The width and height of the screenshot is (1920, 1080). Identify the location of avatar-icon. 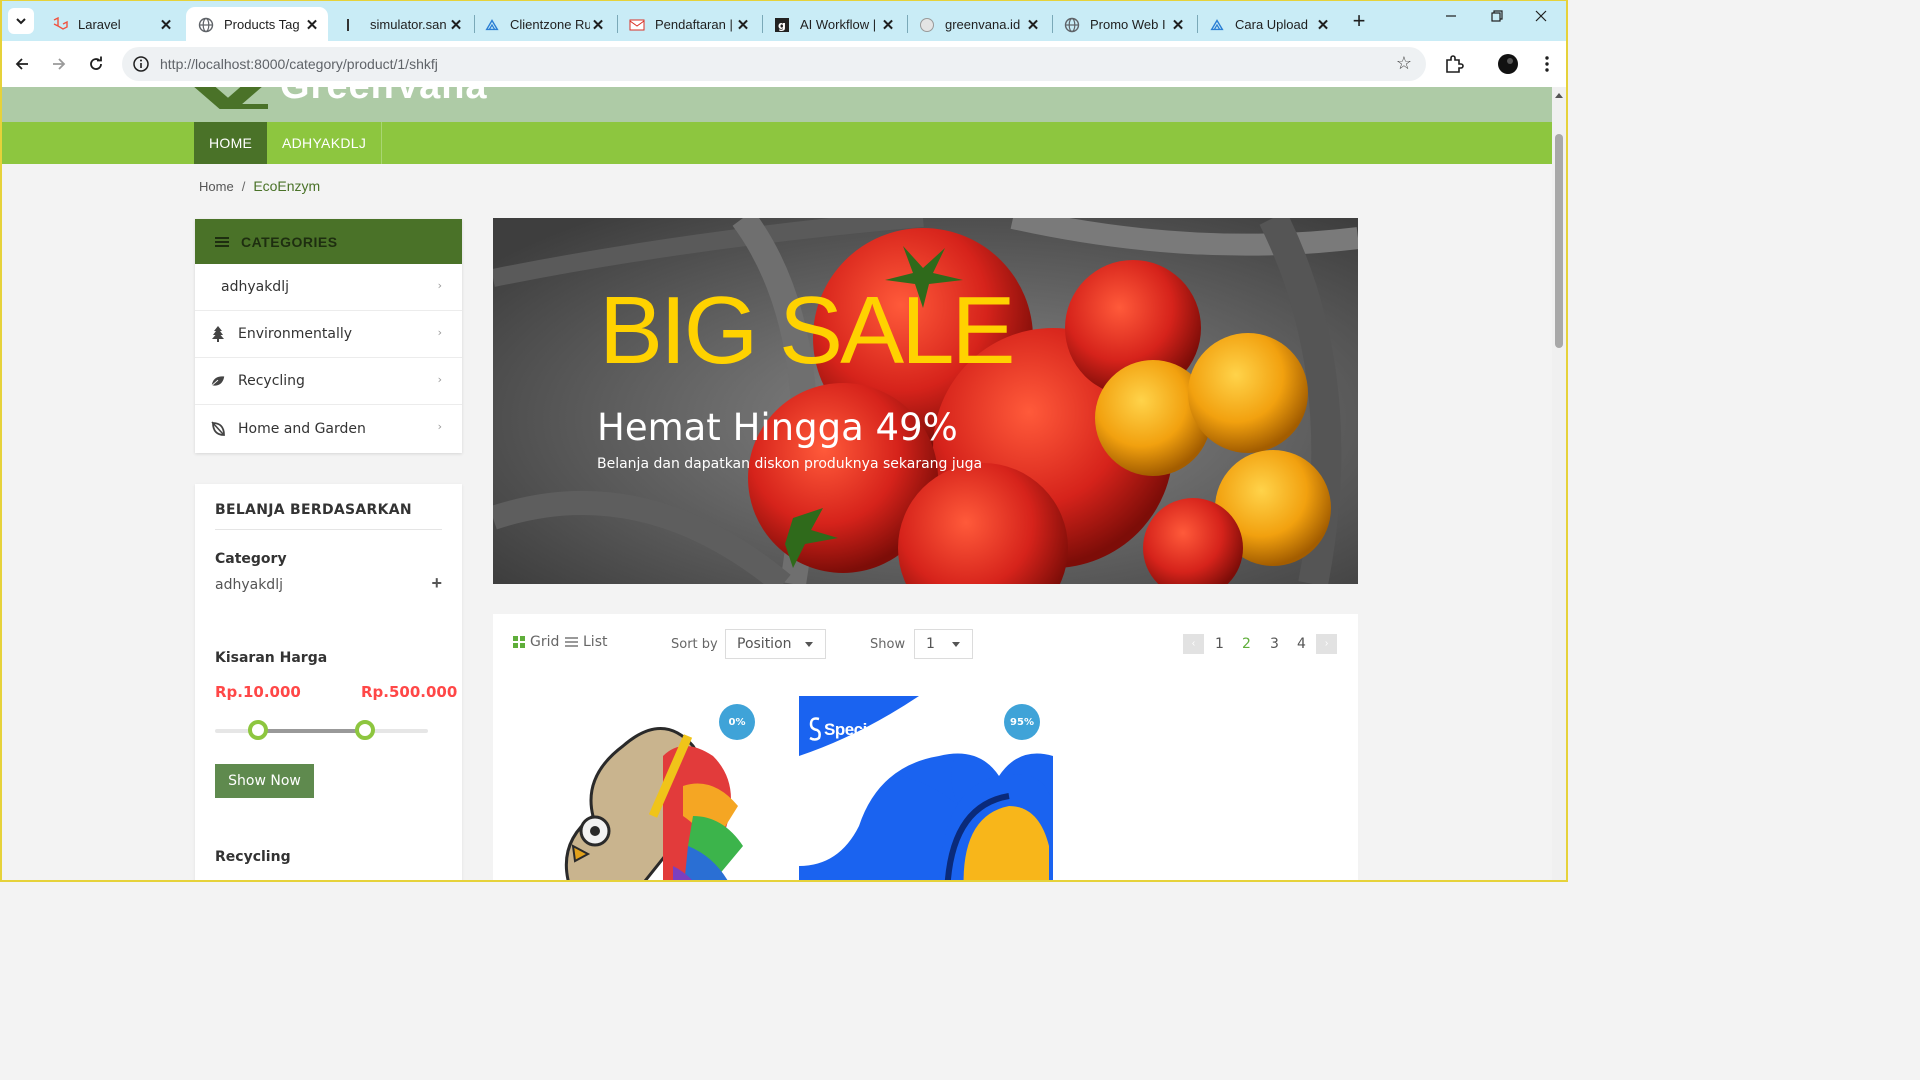
(1508, 64).